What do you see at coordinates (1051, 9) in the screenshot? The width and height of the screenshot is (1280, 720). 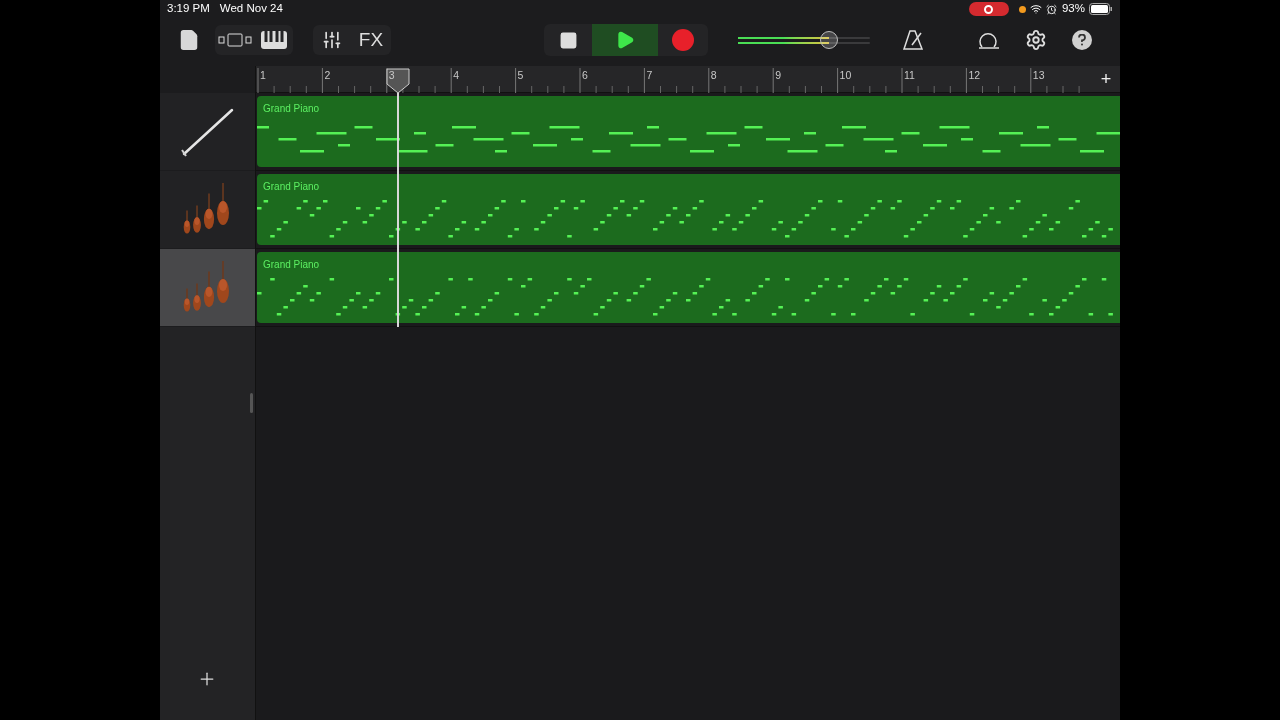 I see `alarm-icon` at bounding box center [1051, 9].